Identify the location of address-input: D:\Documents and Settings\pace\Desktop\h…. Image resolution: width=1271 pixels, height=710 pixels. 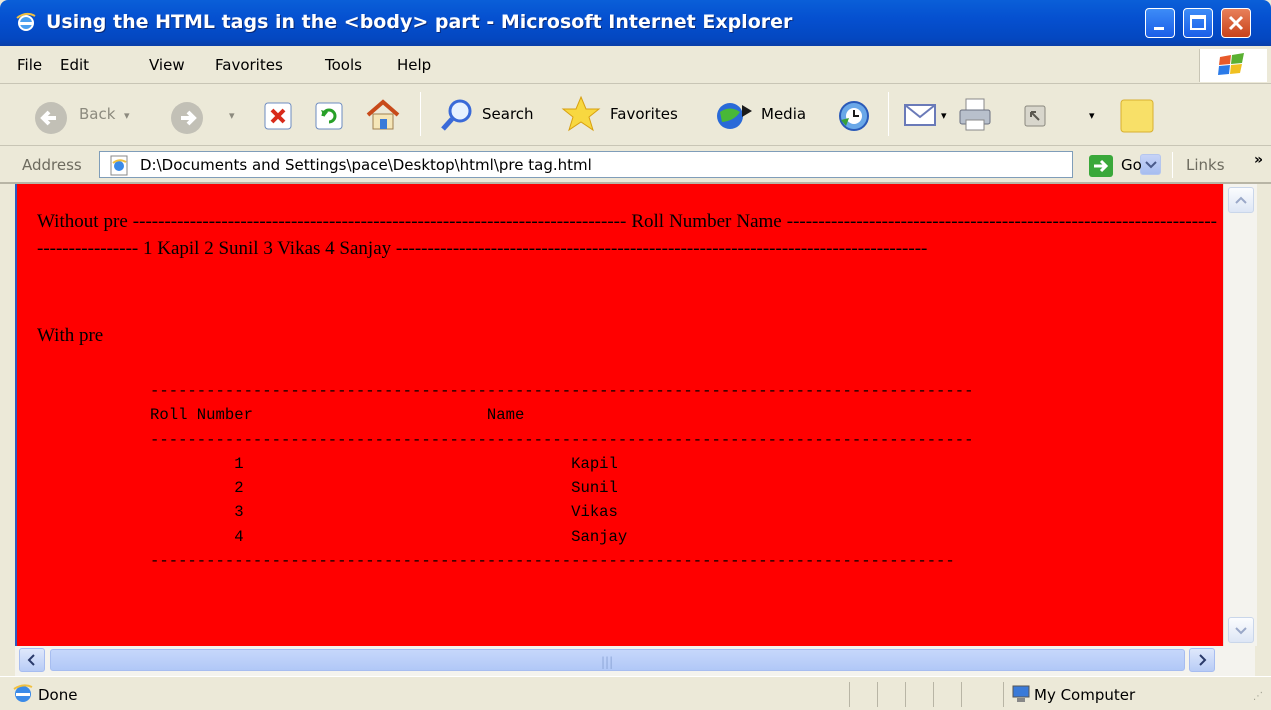
(630, 164).